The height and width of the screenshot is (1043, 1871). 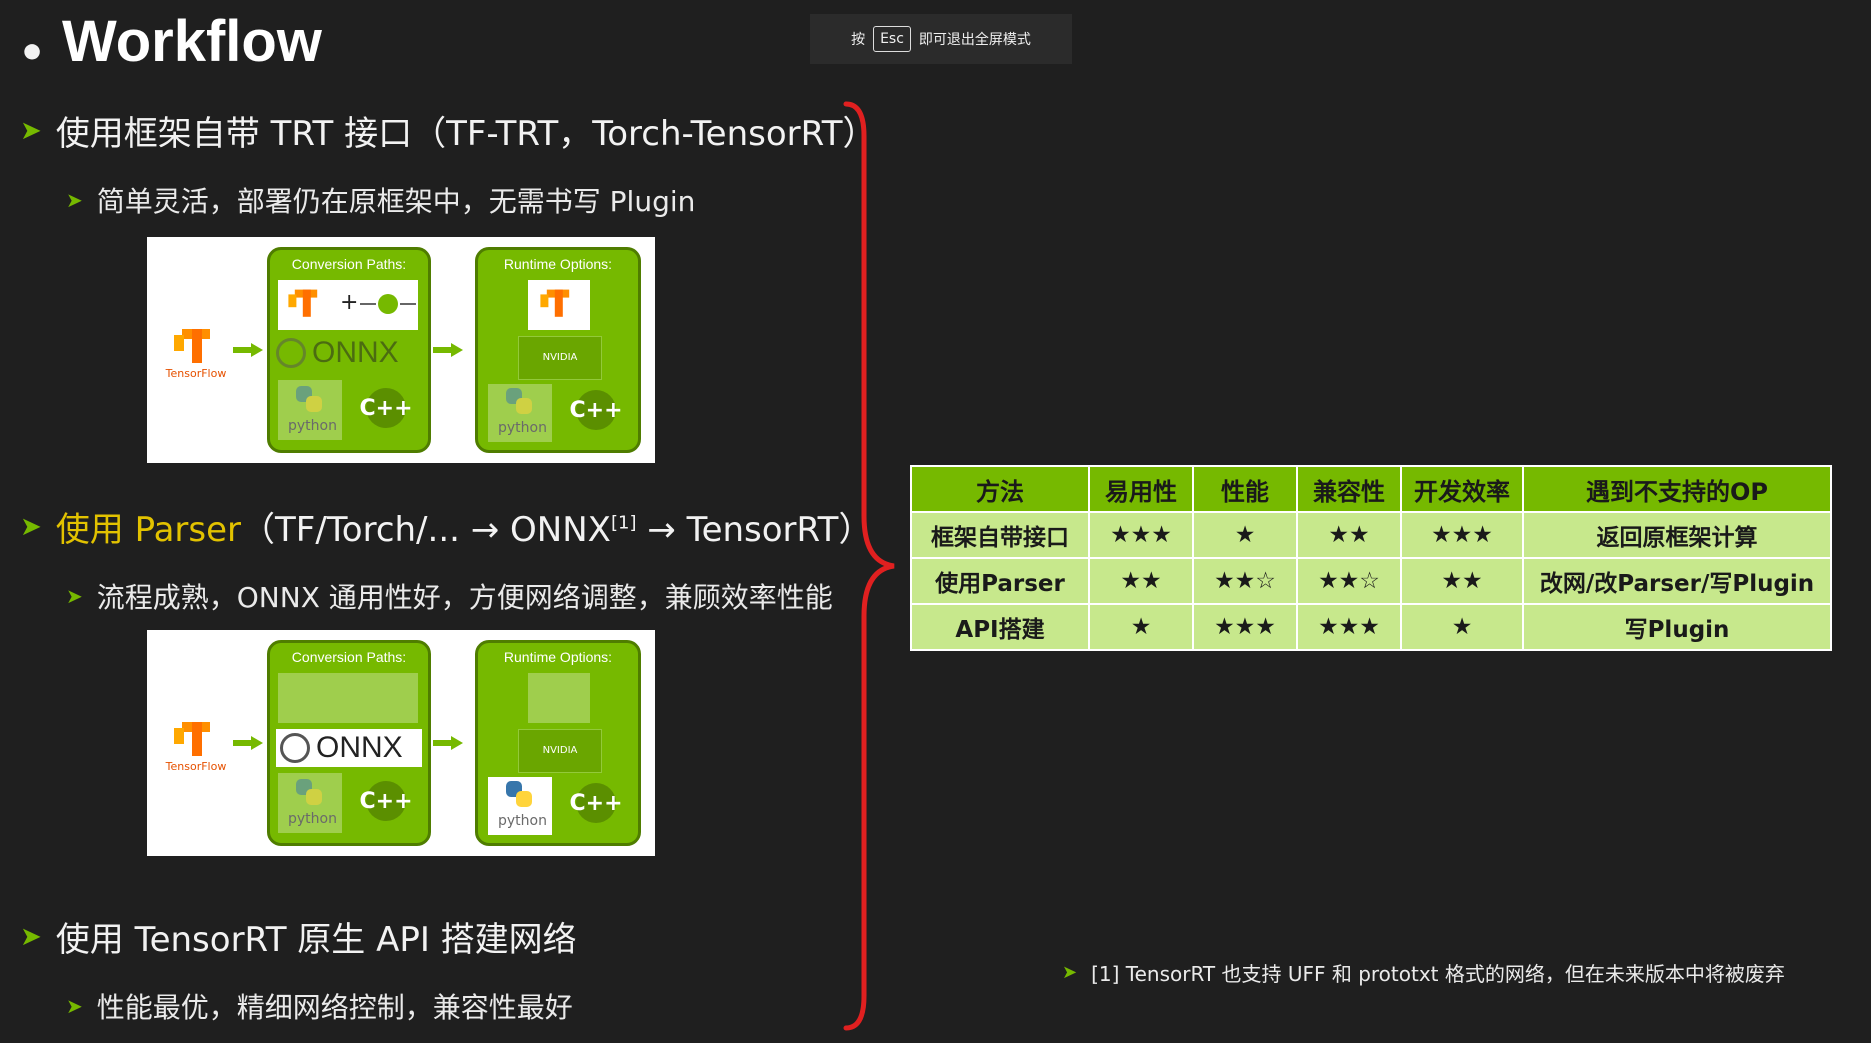 I want to click on bullet-2-sub: ➤ 流程成熟，ONNX 通用性好，方便网络调整，兼顾效率性能, so click(x=449, y=596).